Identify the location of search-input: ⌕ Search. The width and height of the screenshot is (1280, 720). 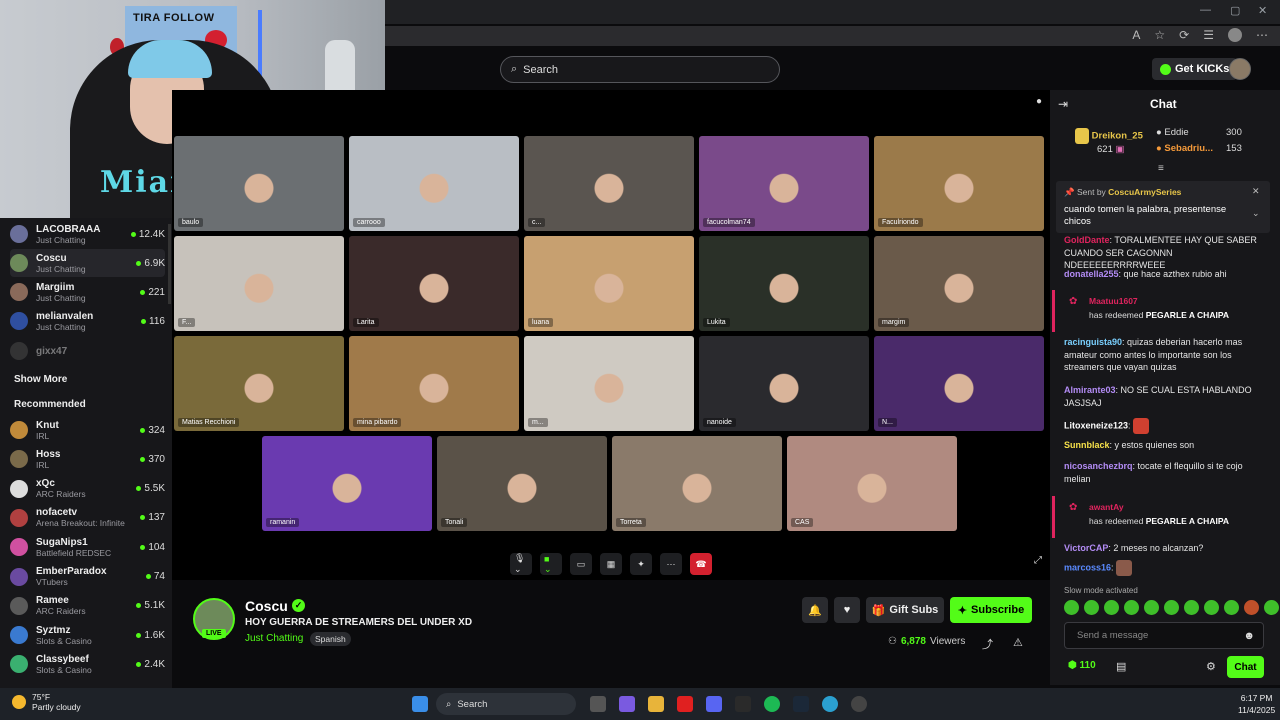
(640, 69).